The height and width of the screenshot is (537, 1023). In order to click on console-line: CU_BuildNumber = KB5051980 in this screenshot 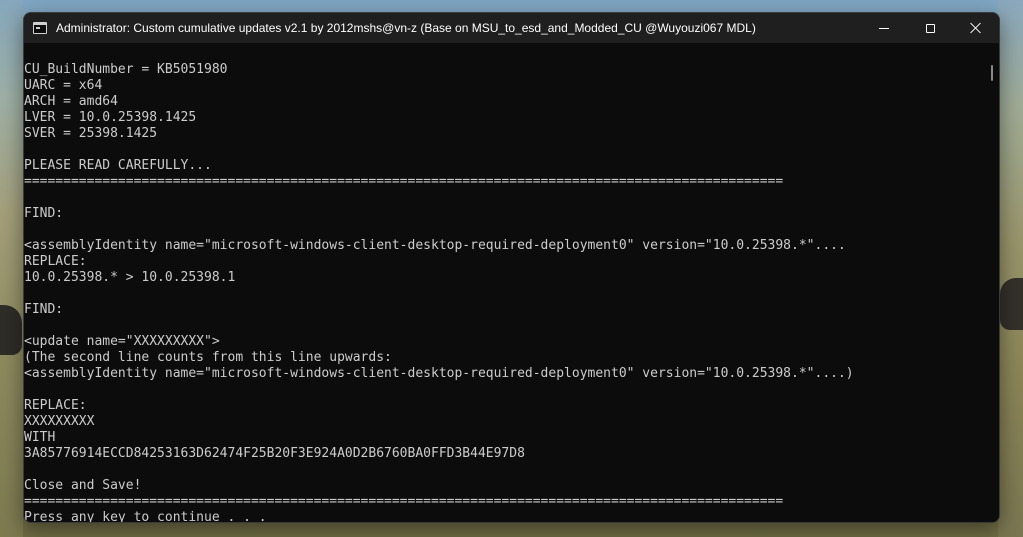, I will do `click(126, 69)`.